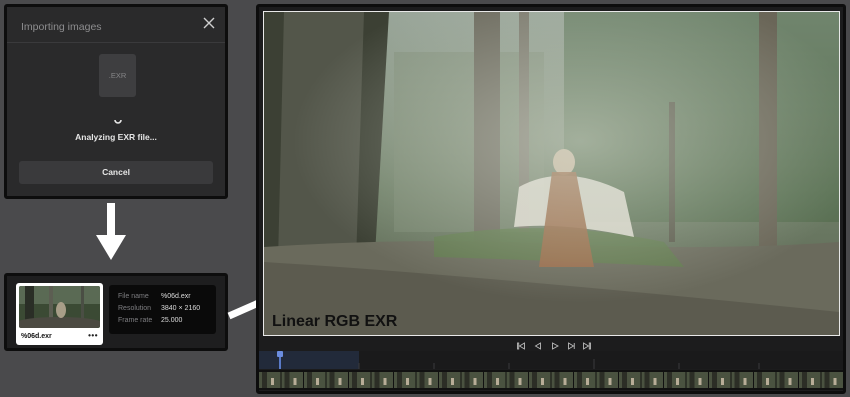 This screenshot has height=397, width=850. I want to click on info-row-file-name: File name %06d.exr, so click(165, 298).